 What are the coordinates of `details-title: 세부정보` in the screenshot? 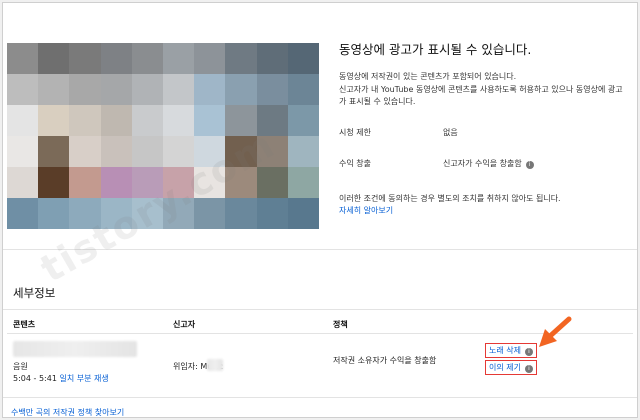 It's located at (34, 293).